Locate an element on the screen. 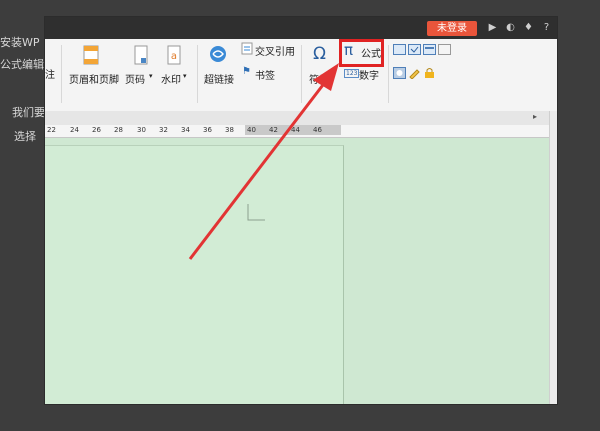  background-text-2: 公式编辑 is located at coordinates (22, 64).